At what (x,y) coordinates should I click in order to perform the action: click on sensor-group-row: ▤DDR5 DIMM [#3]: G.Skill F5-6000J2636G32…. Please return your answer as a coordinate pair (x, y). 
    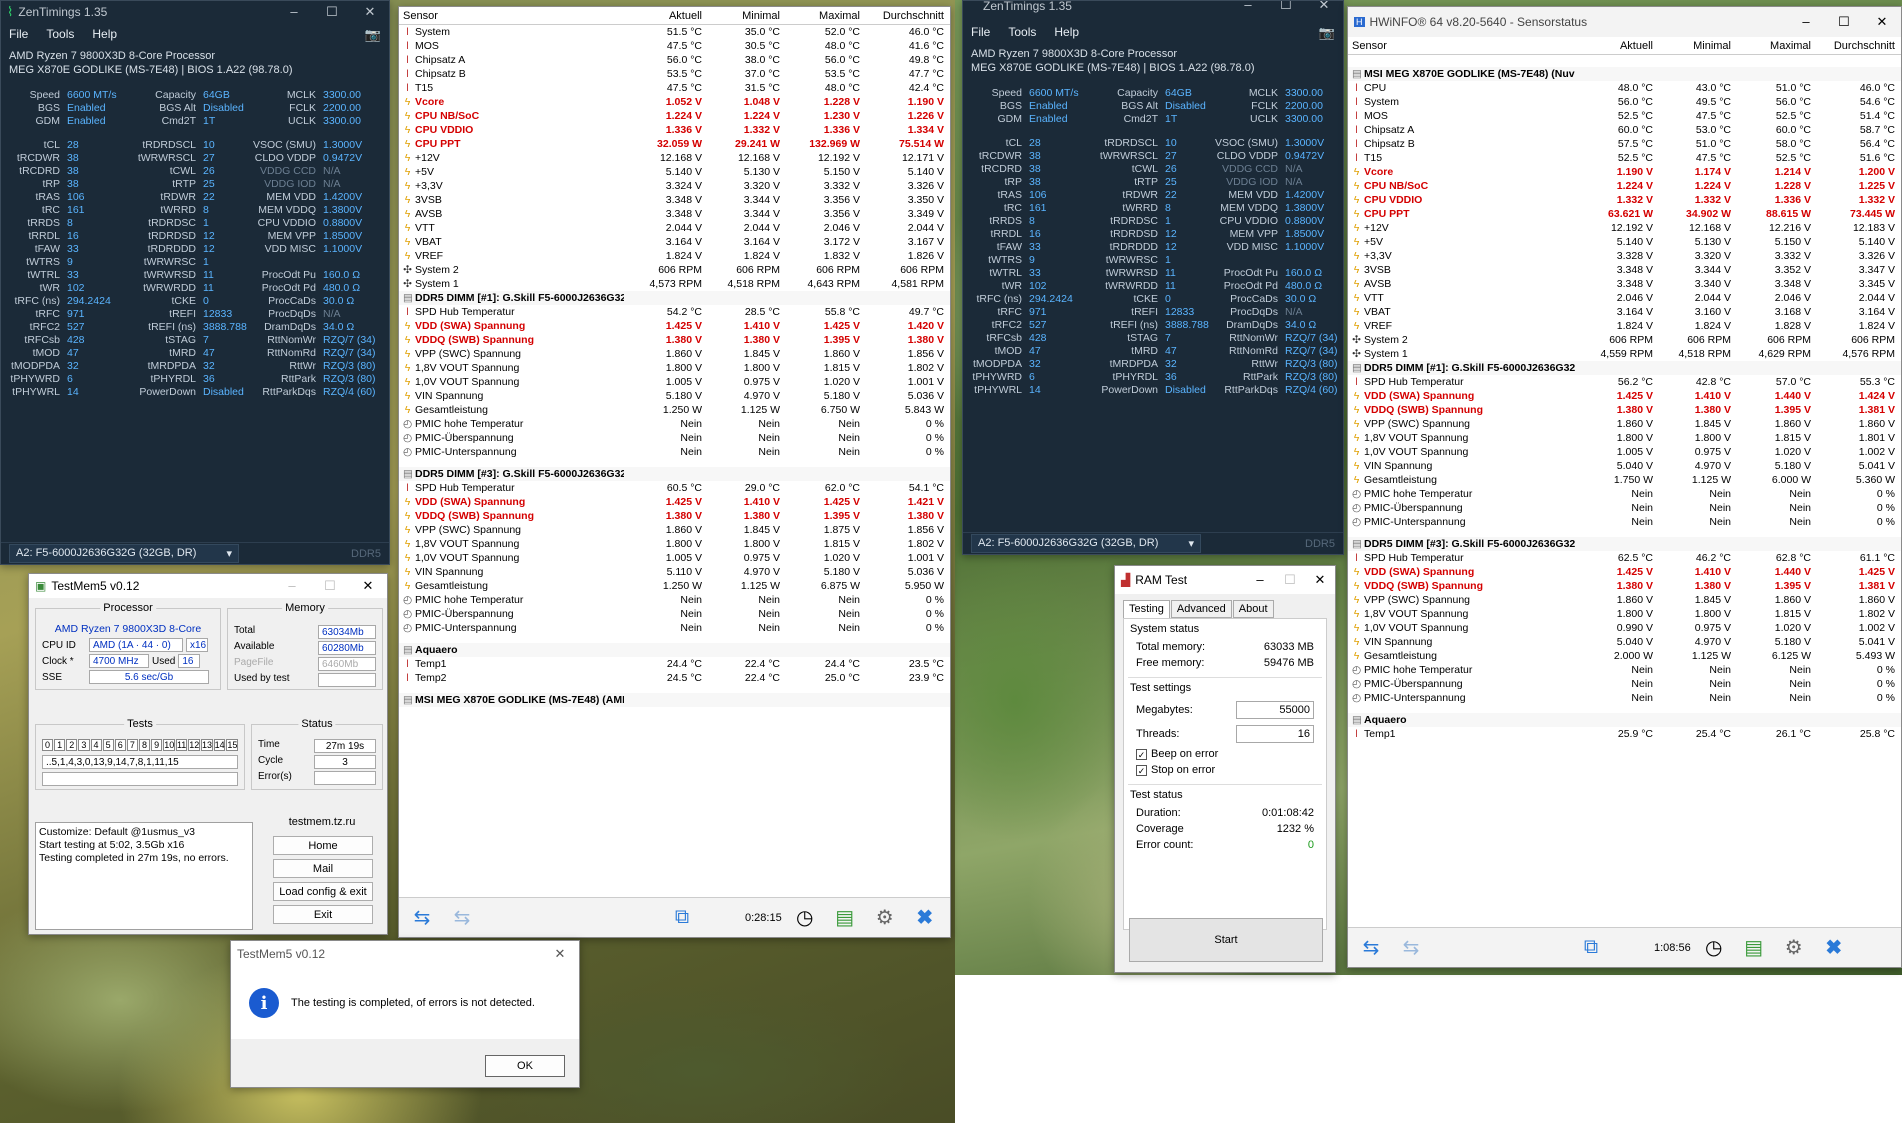
    Looking at the image, I should click on (674, 474).